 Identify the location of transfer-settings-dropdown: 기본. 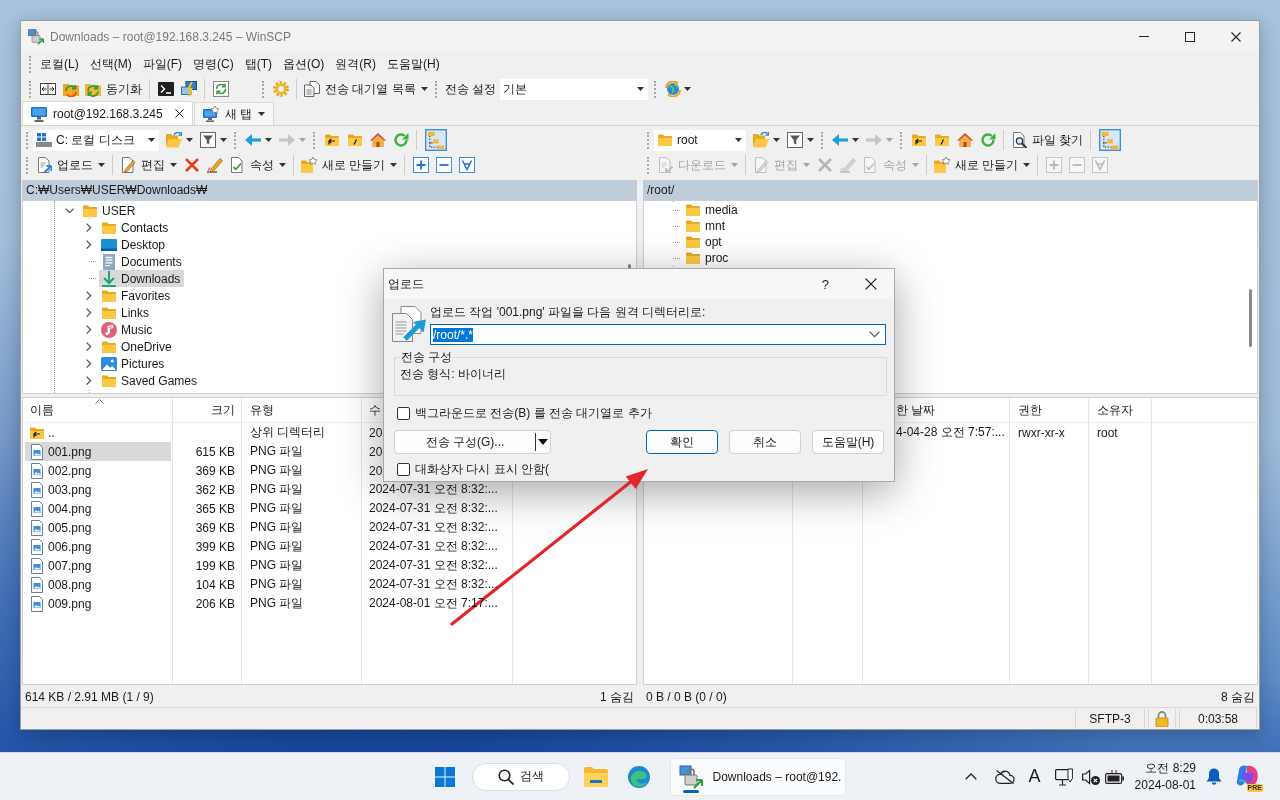
(574, 89).